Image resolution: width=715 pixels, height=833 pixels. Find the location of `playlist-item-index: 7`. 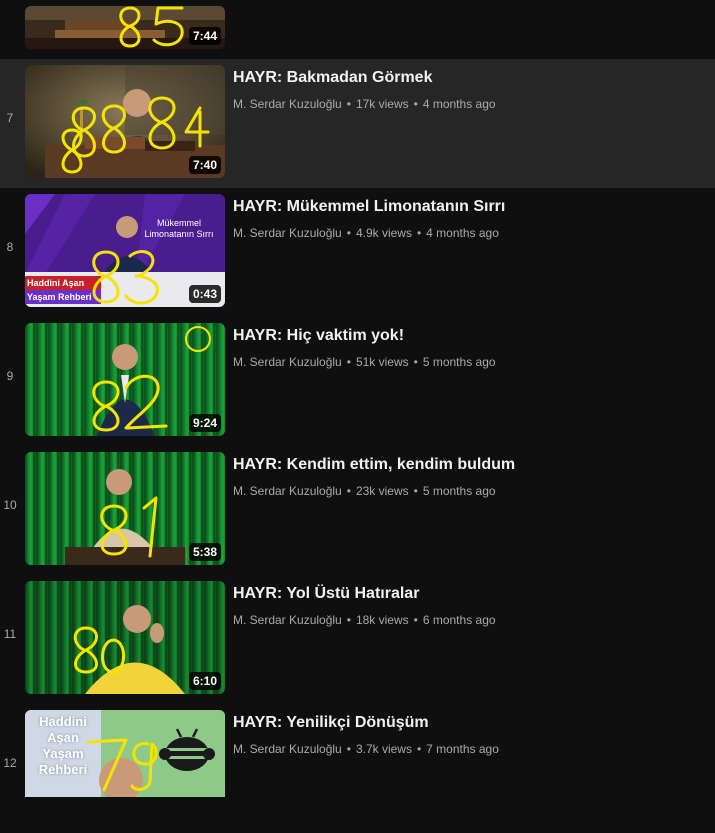

playlist-item-index: 7 is located at coordinates (10, 118).